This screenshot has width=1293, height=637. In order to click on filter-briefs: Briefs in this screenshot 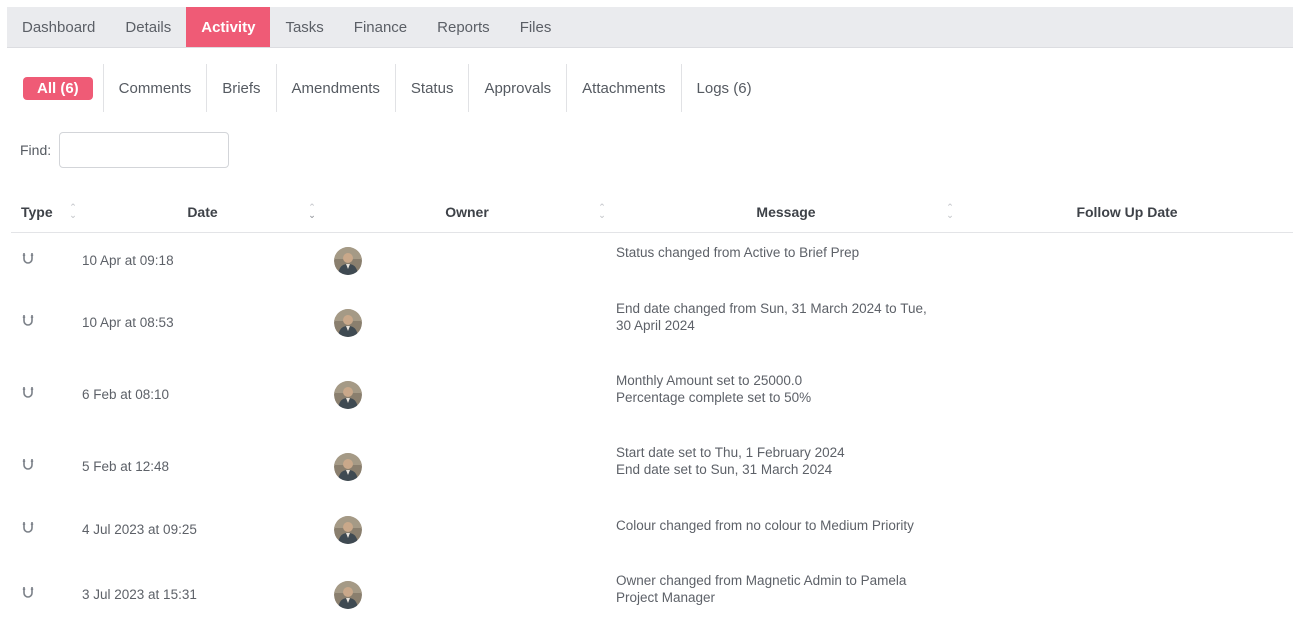, I will do `click(242, 88)`.